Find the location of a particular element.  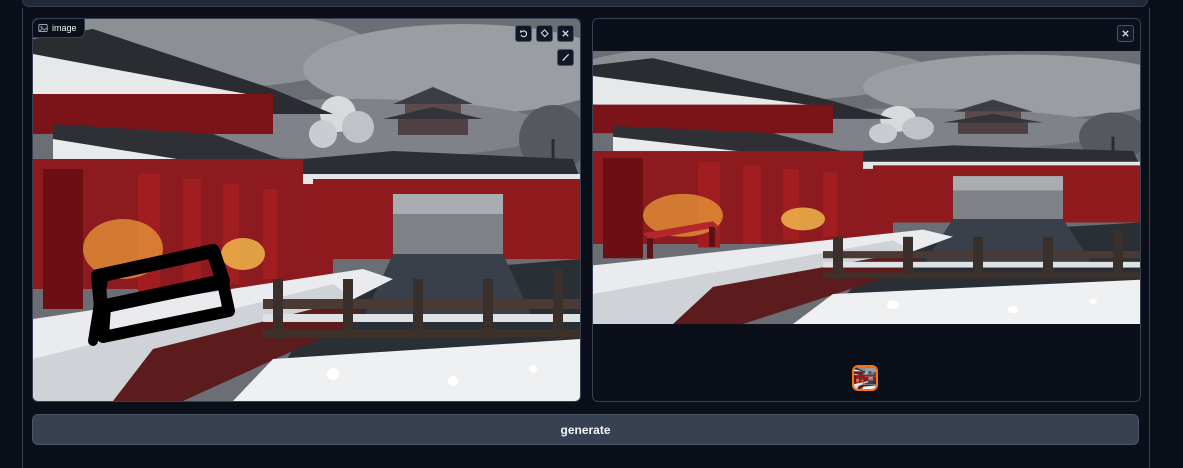

generate-button: generate is located at coordinates (585, 429).